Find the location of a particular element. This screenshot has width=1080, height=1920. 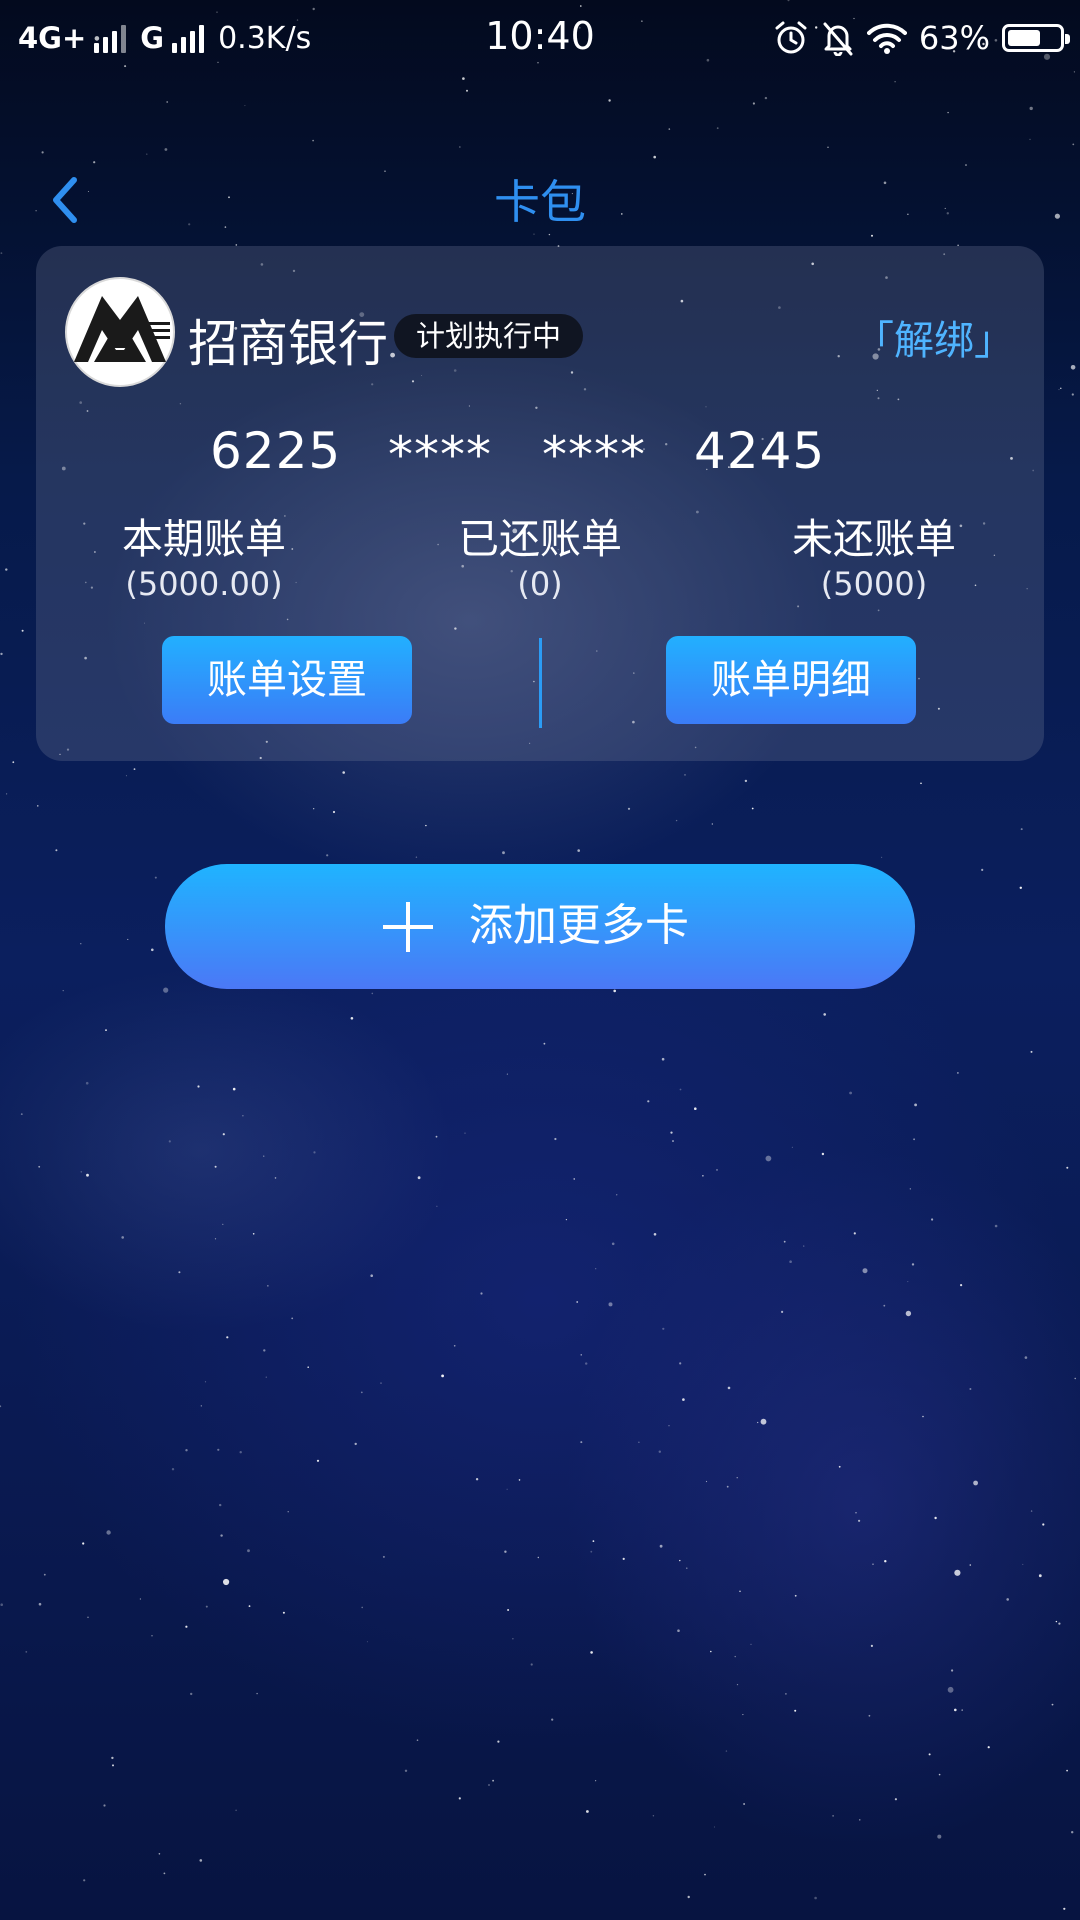

bill-settings-button: 账单设置 is located at coordinates (287, 680).